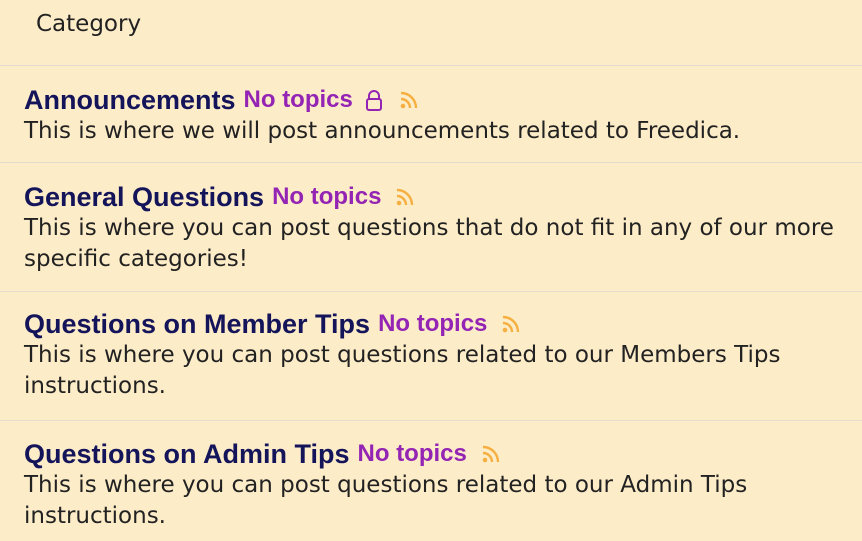 The height and width of the screenshot is (541, 862). Describe the element at coordinates (130, 100) in the screenshot. I see `category-title-link: Announcements` at that location.